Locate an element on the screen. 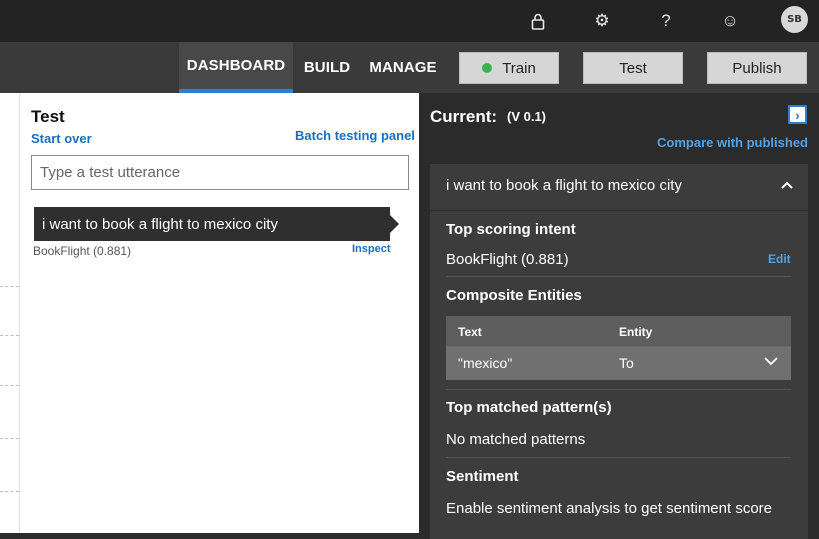 This screenshot has width=819, height=539. utterance-pointer is located at coordinates (394, 224).